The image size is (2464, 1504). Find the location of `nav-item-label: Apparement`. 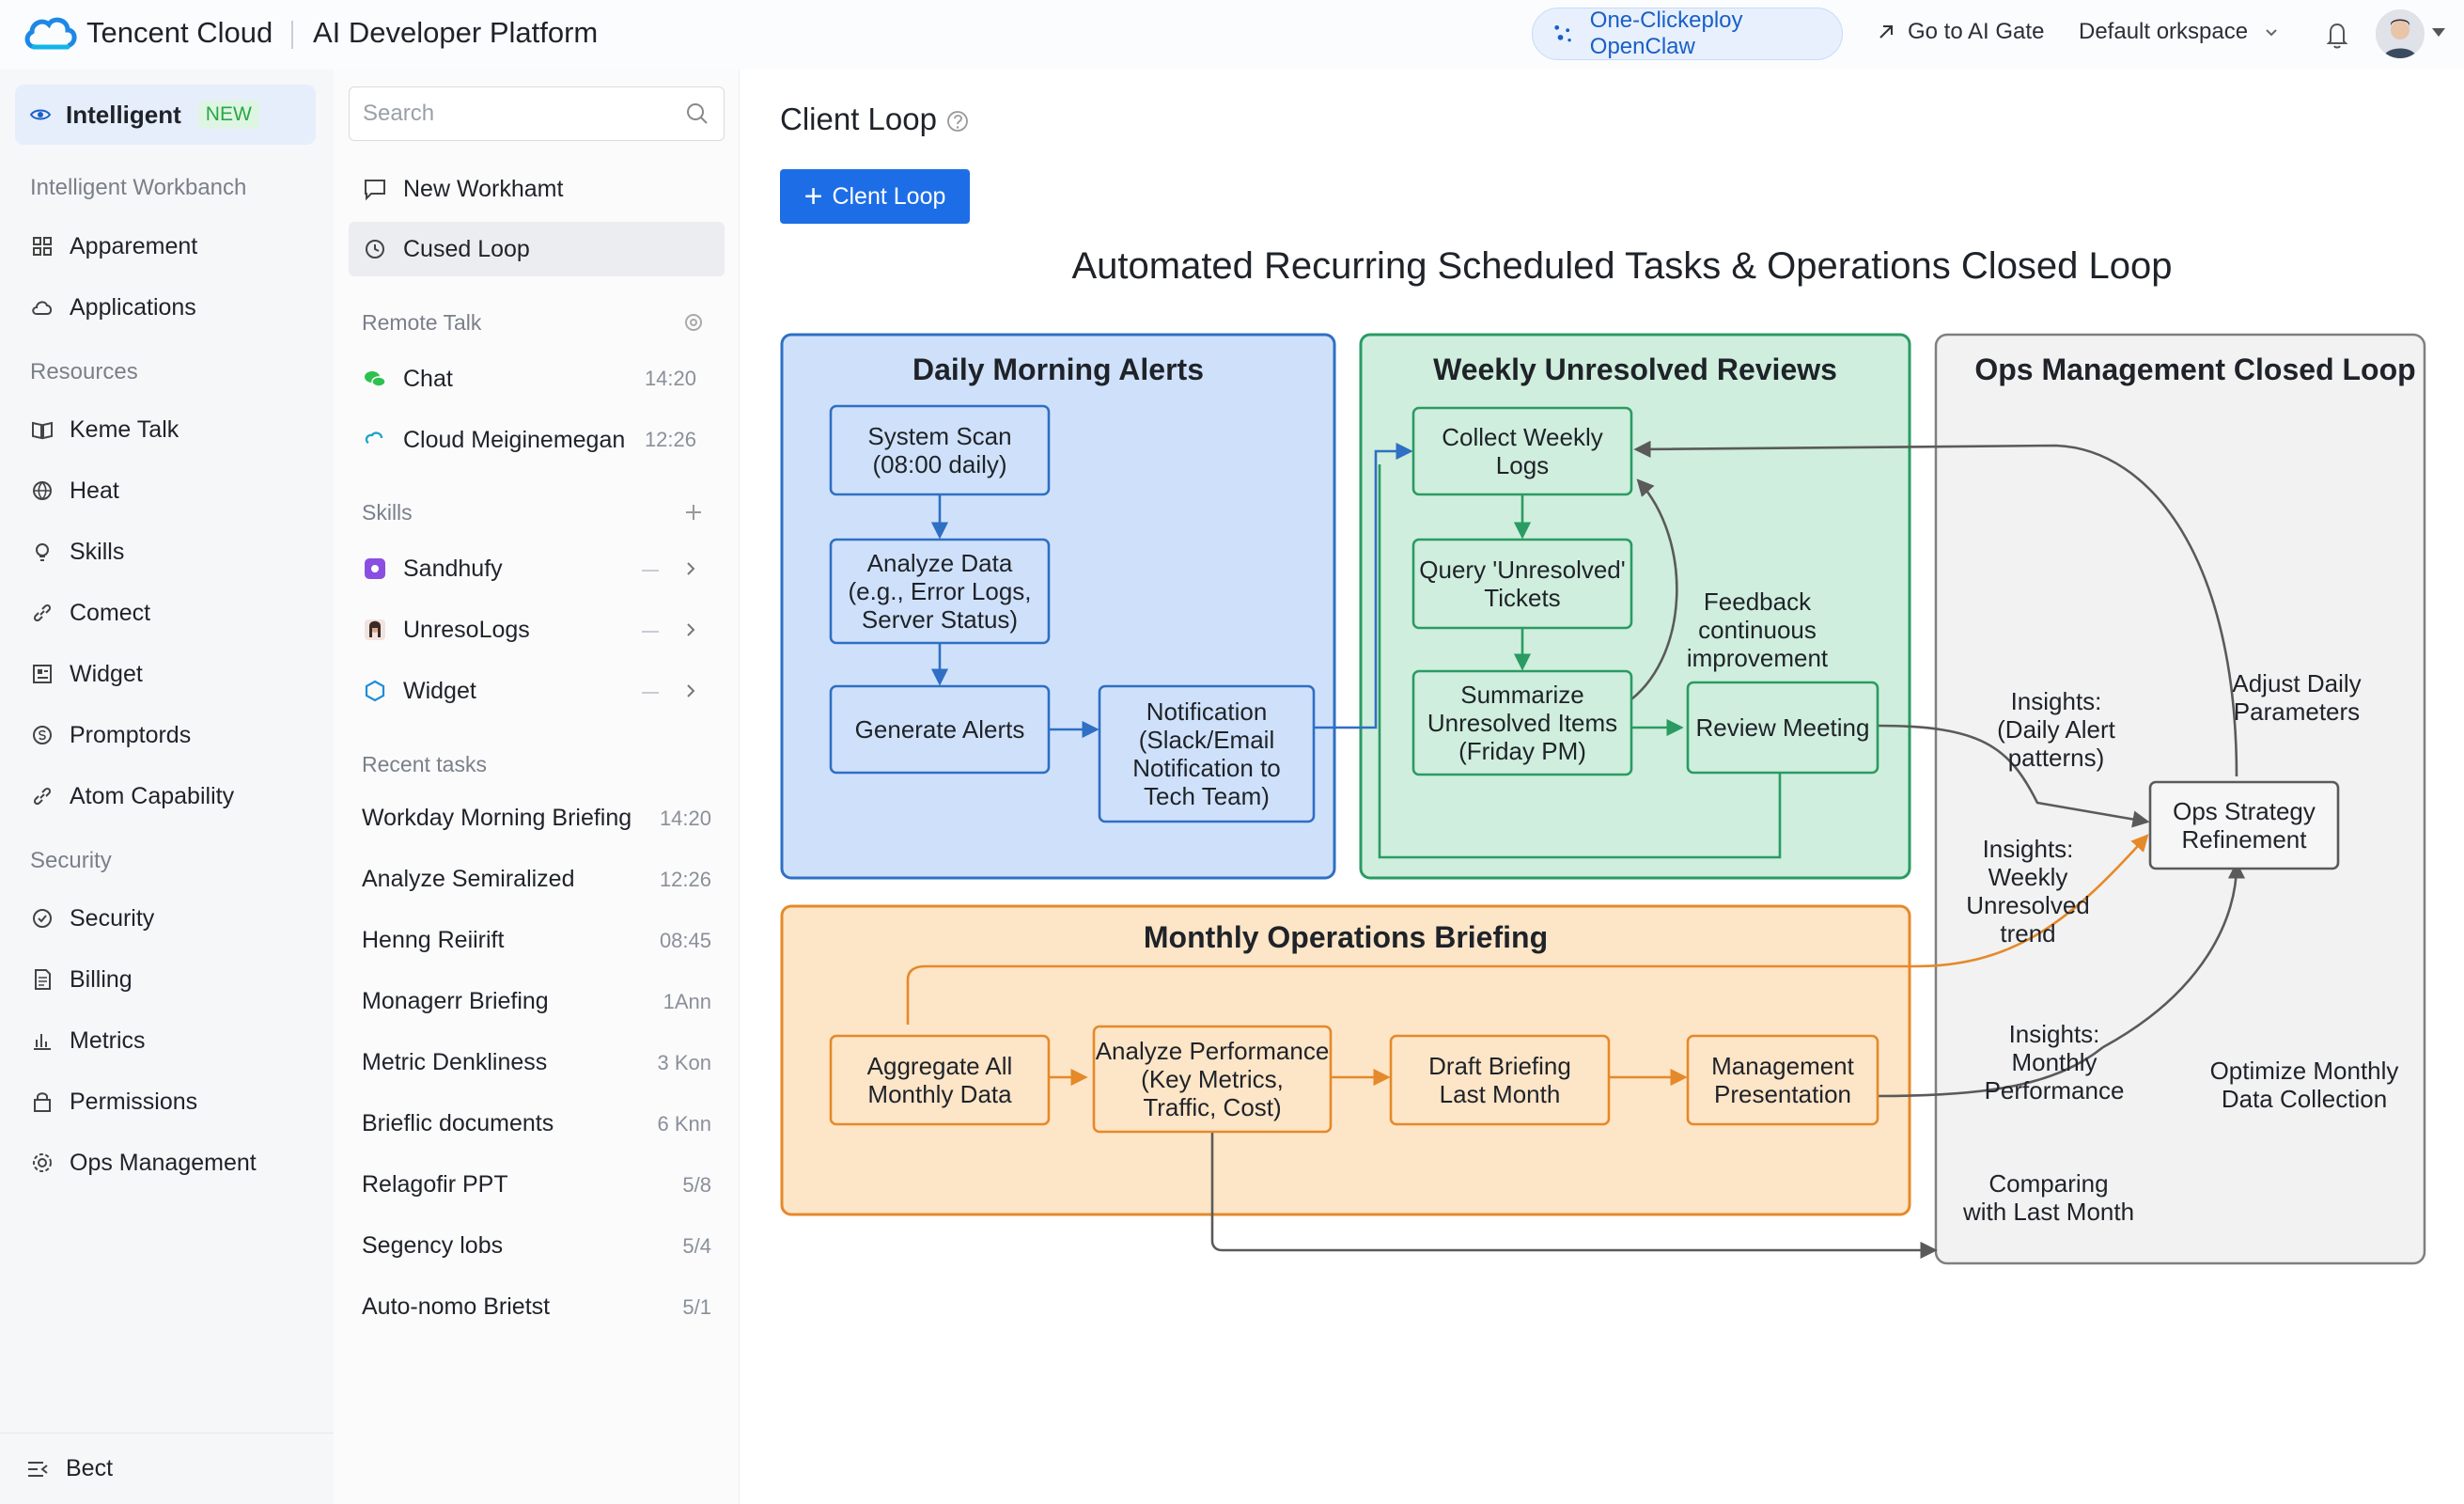

nav-item-label: Apparement is located at coordinates (134, 245).